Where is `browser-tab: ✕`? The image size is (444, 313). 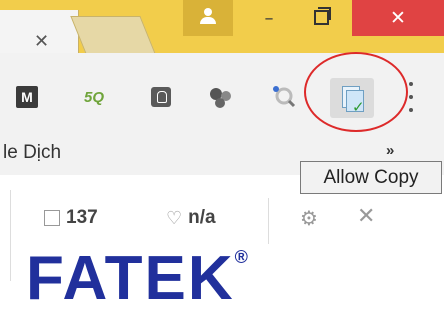 browser-tab: ✕ is located at coordinates (39, 31).